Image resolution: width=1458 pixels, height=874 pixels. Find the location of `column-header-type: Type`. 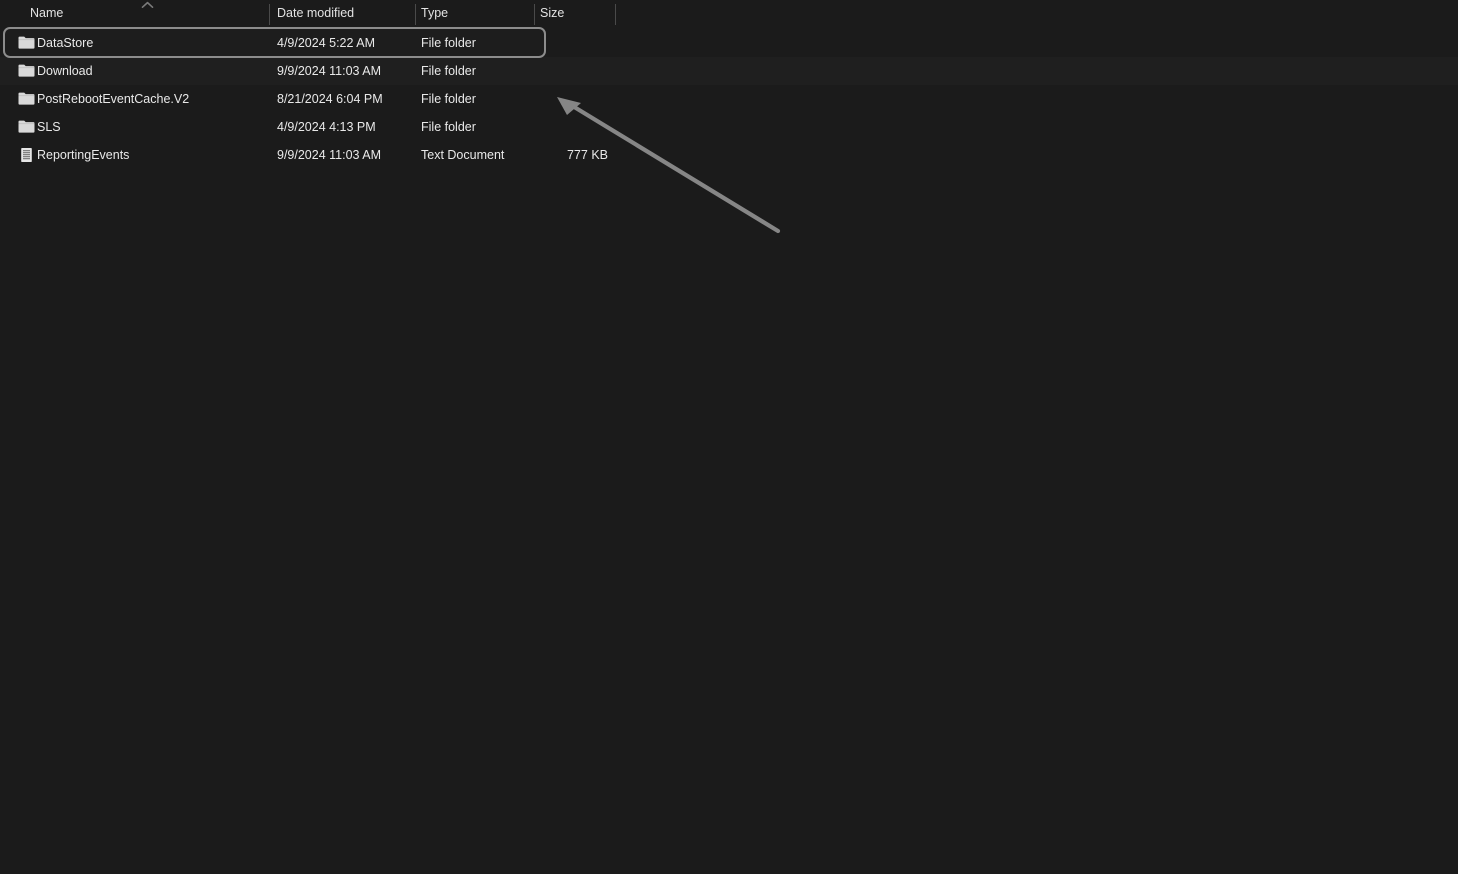

column-header-type: Type is located at coordinates (434, 13).